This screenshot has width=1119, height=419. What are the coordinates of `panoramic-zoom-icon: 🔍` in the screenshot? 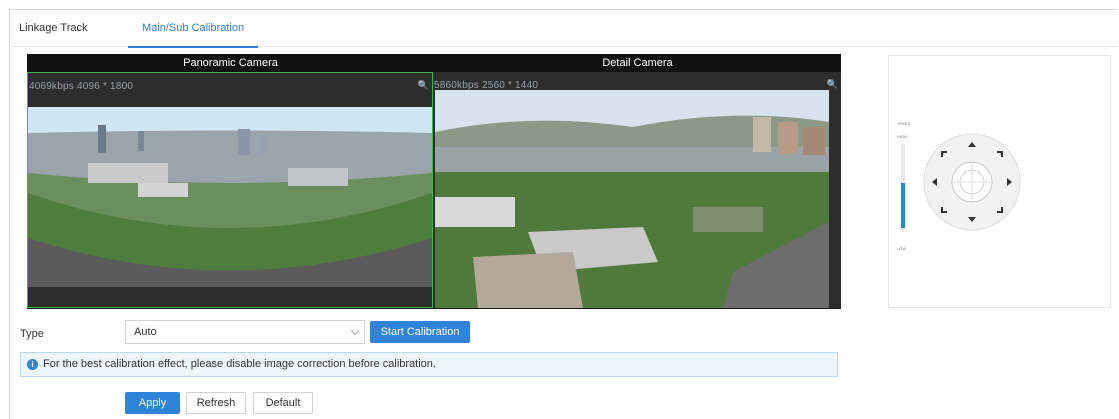 It's located at (423, 85).